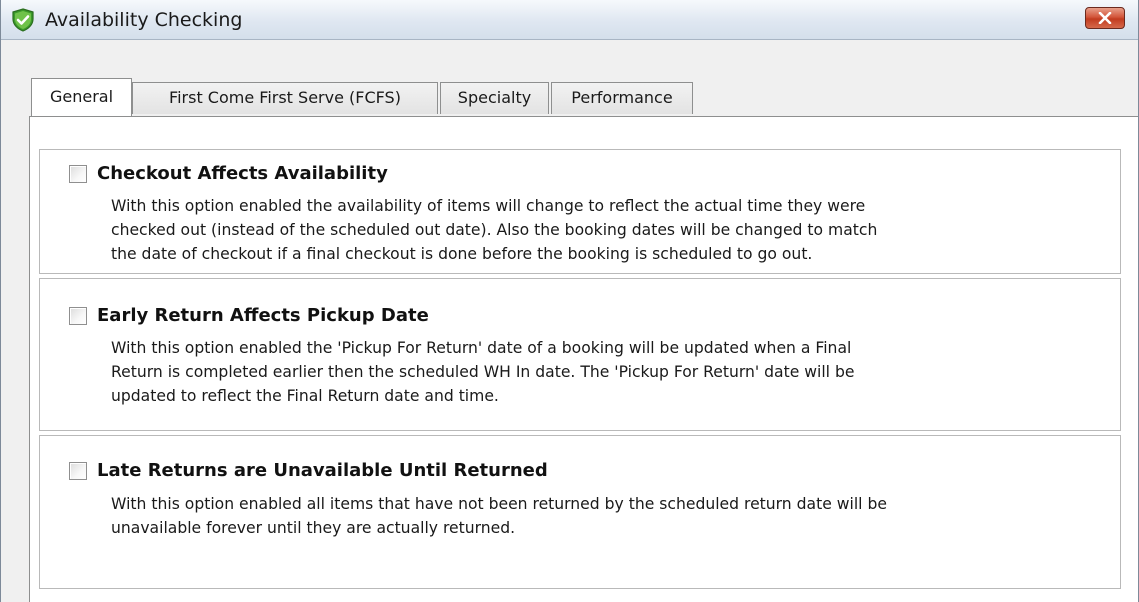 The height and width of the screenshot is (602, 1139). I want to click on early-return-checkbox, so click(78, 316).